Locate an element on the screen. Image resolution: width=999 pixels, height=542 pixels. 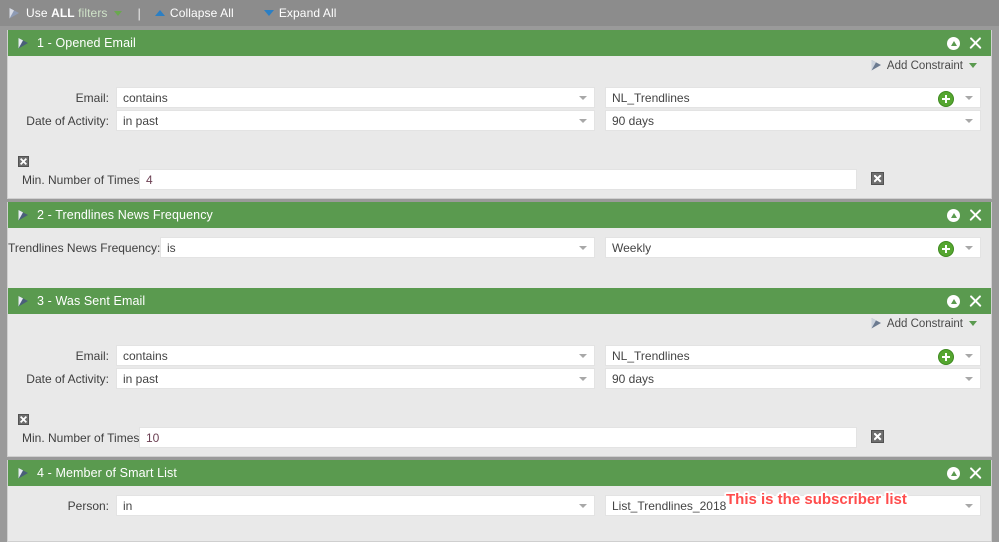
constraint-value-input: 10 is located at coordinates (498, 437).